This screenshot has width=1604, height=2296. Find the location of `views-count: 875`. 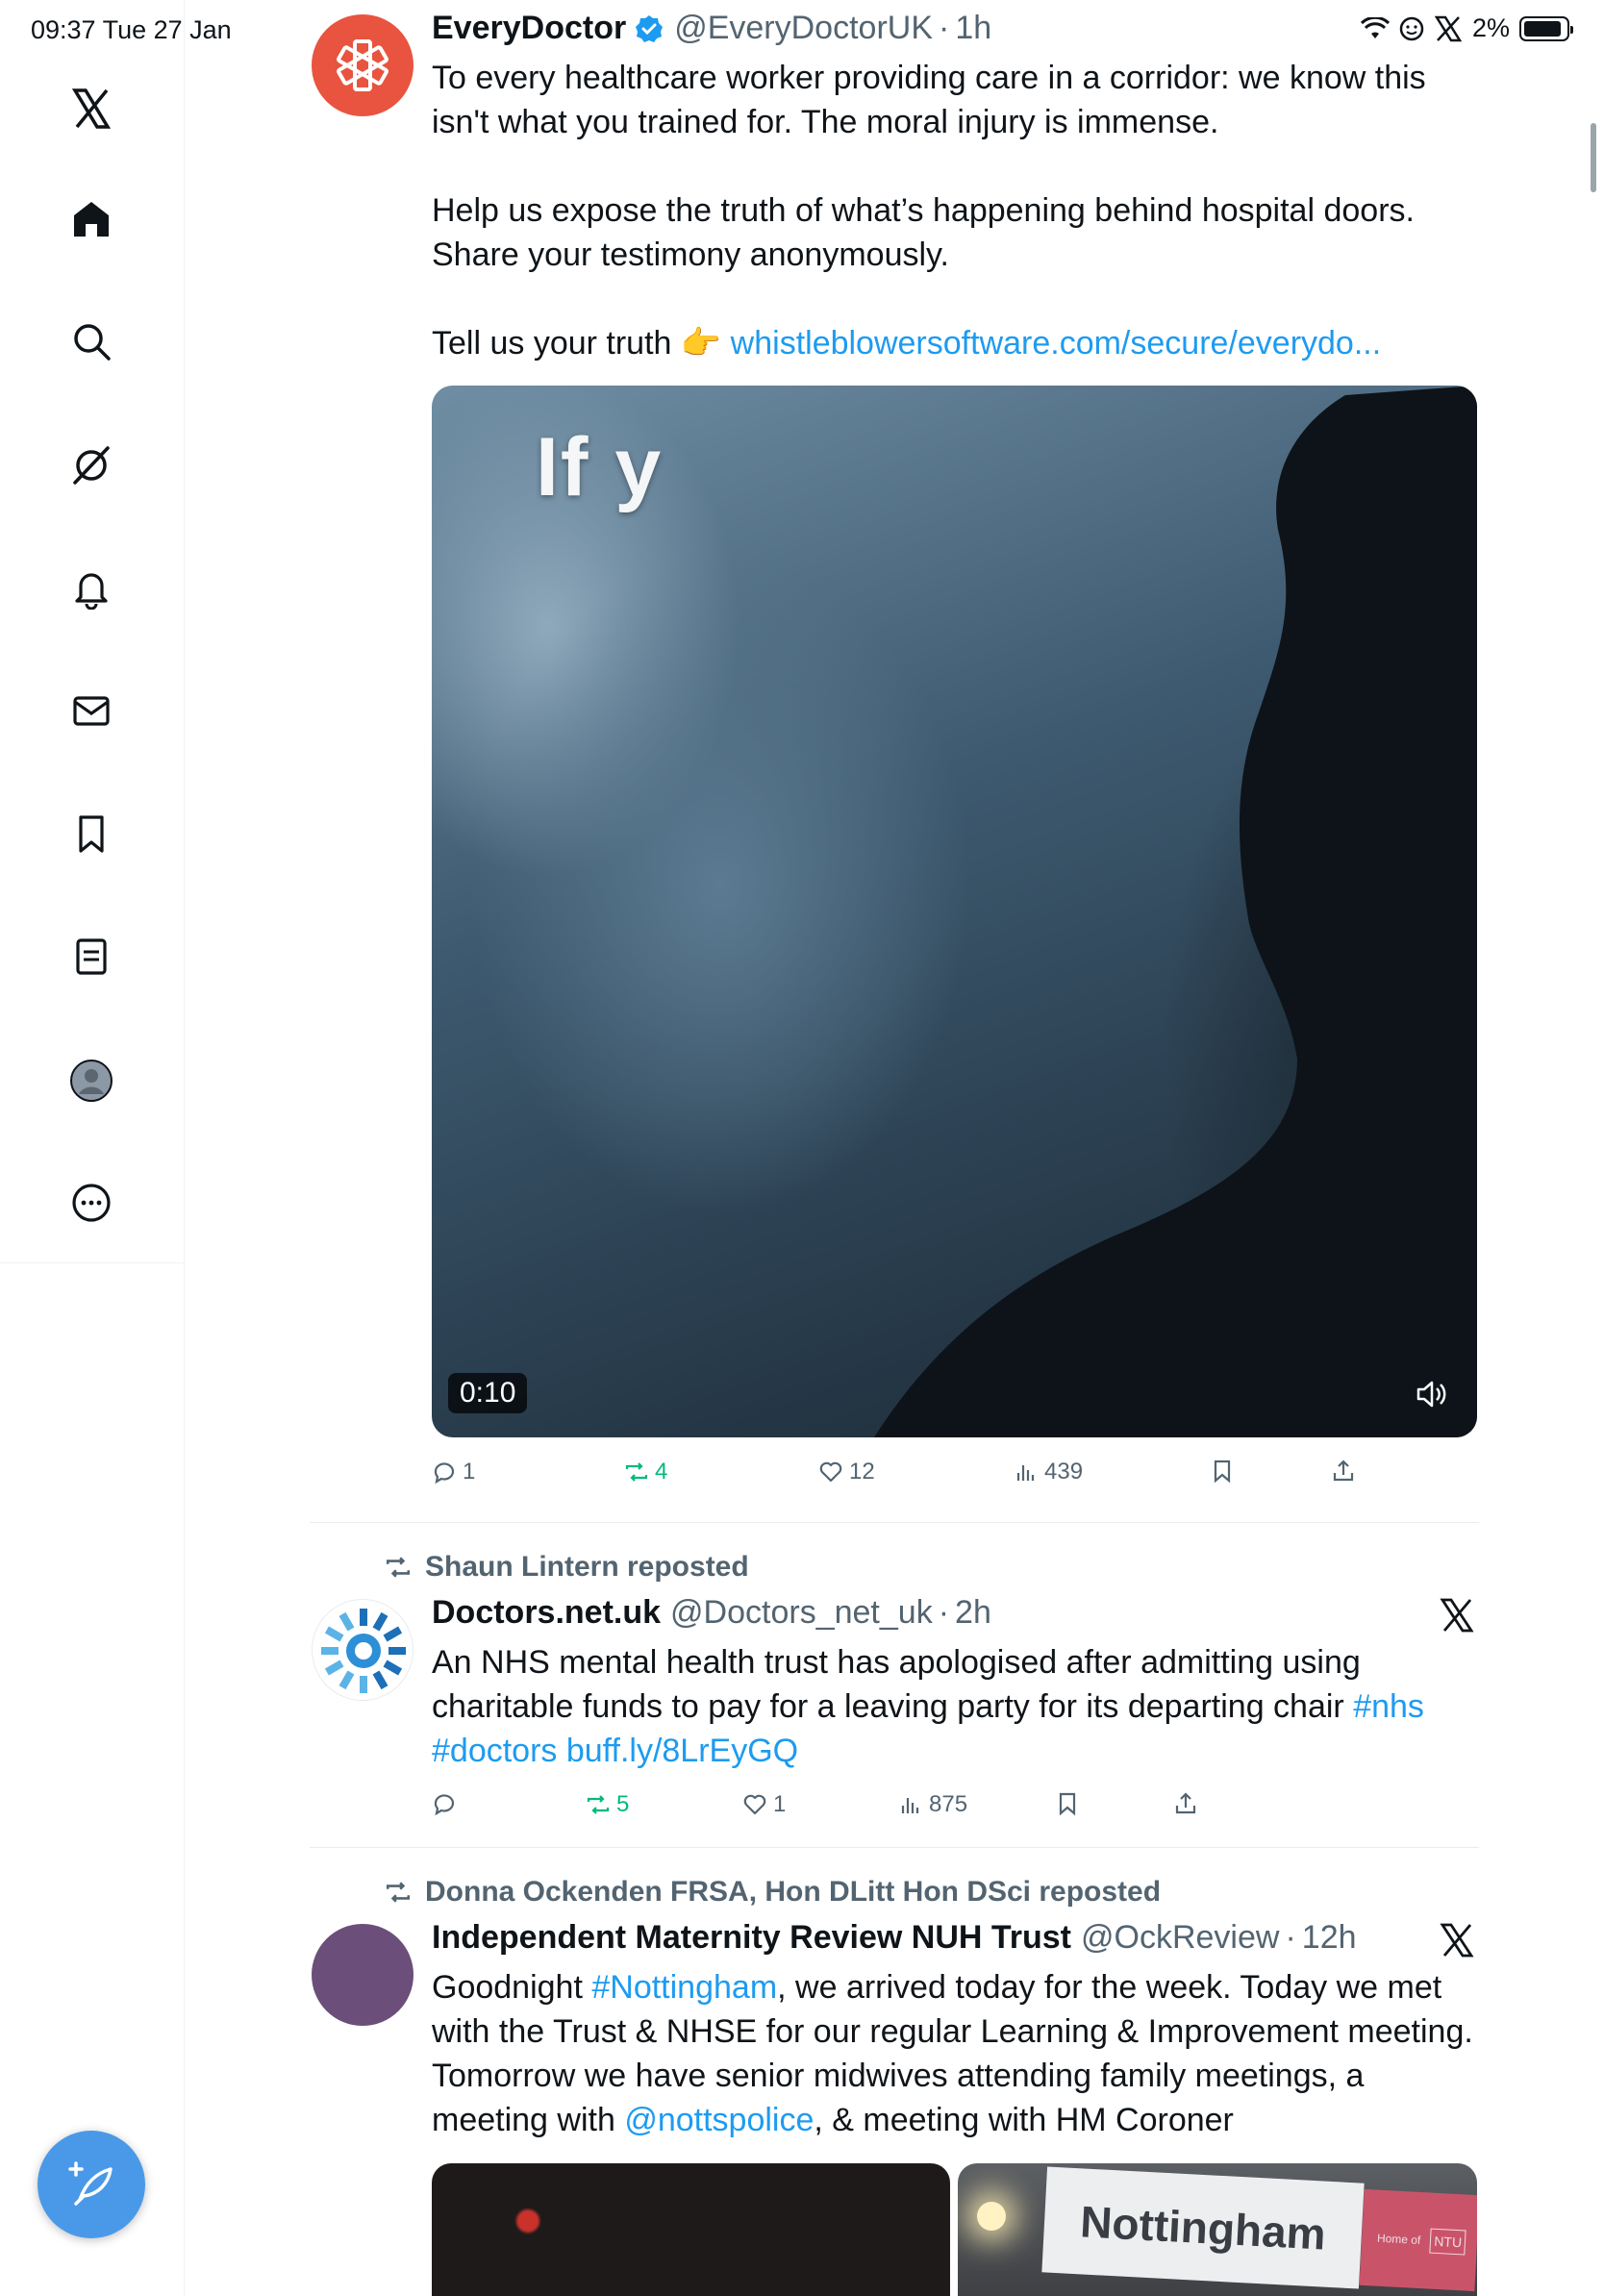

views-count: 875 is located at coordinates (948, 1804).